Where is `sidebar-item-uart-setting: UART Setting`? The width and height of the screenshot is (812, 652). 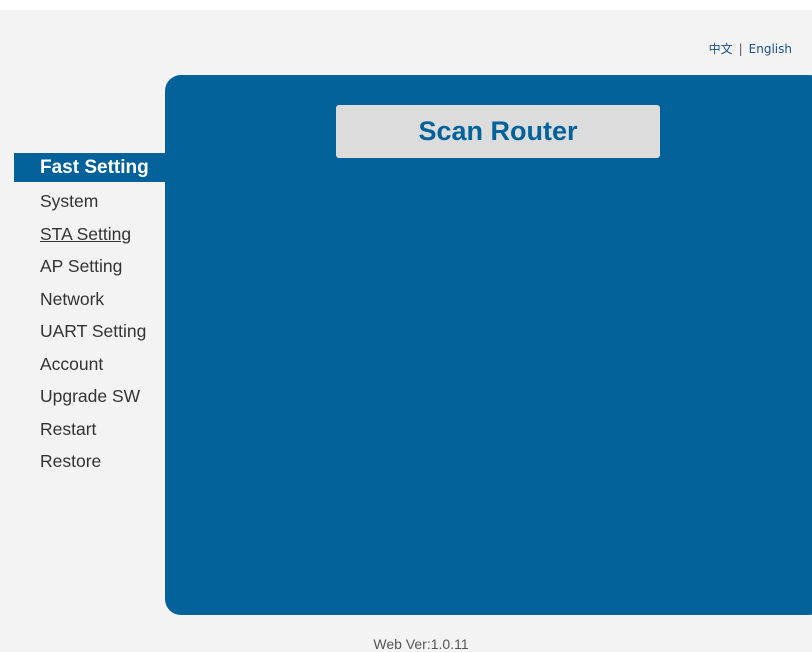 sidebar-item-uart-setting: UART Setting is located at coordinates (89, 331).